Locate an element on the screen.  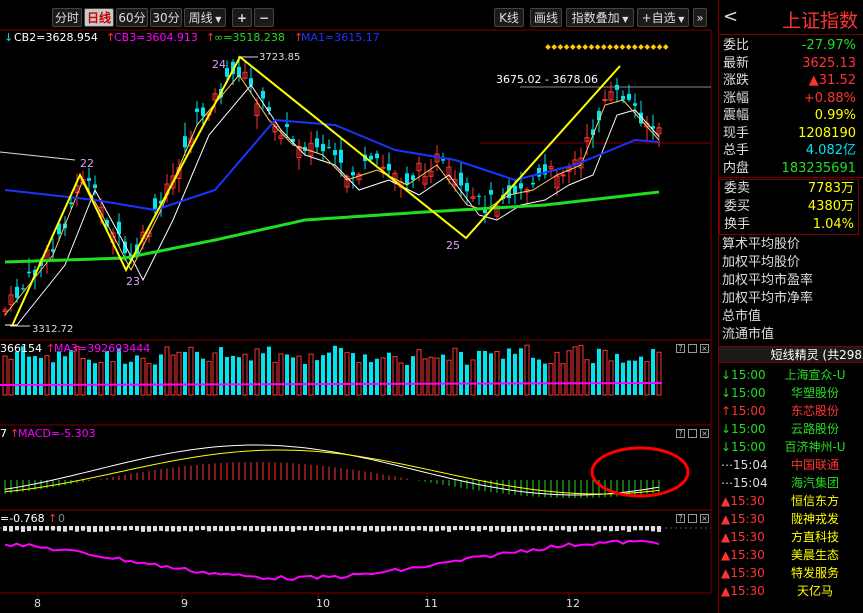
news-stock: 特发服务 is located at coordinates (814, 573).